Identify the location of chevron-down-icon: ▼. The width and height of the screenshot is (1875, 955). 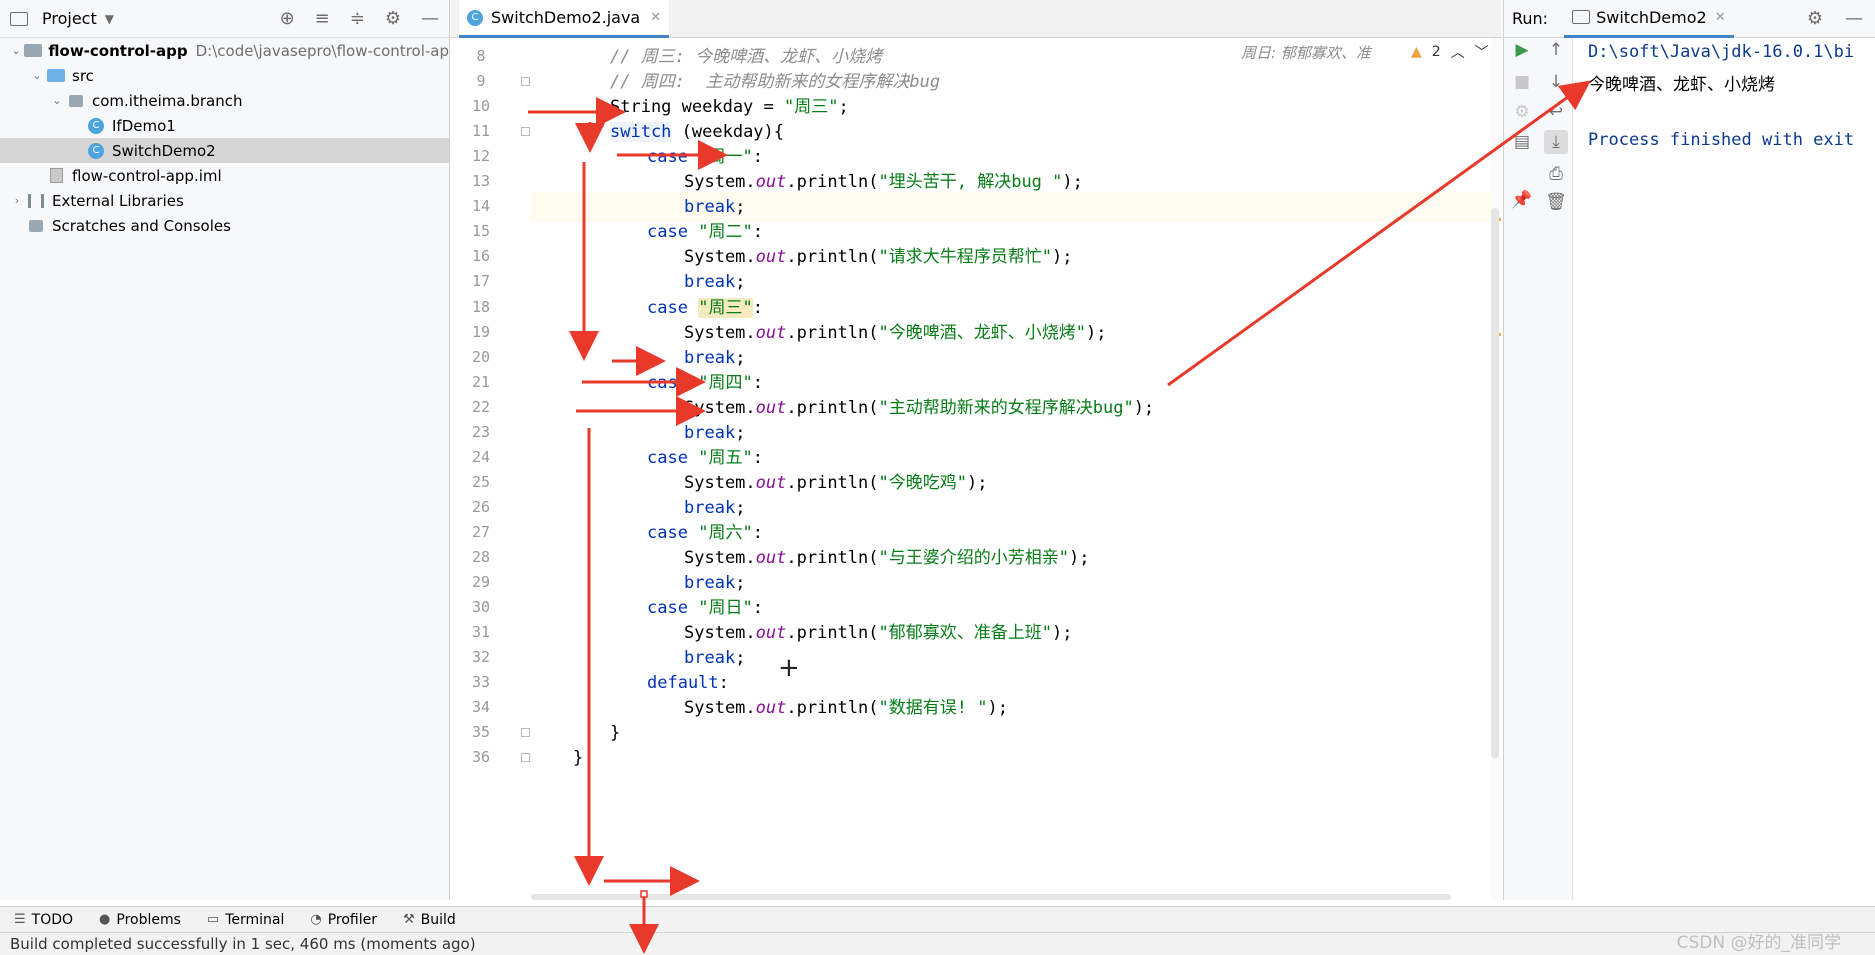
(109, 19).